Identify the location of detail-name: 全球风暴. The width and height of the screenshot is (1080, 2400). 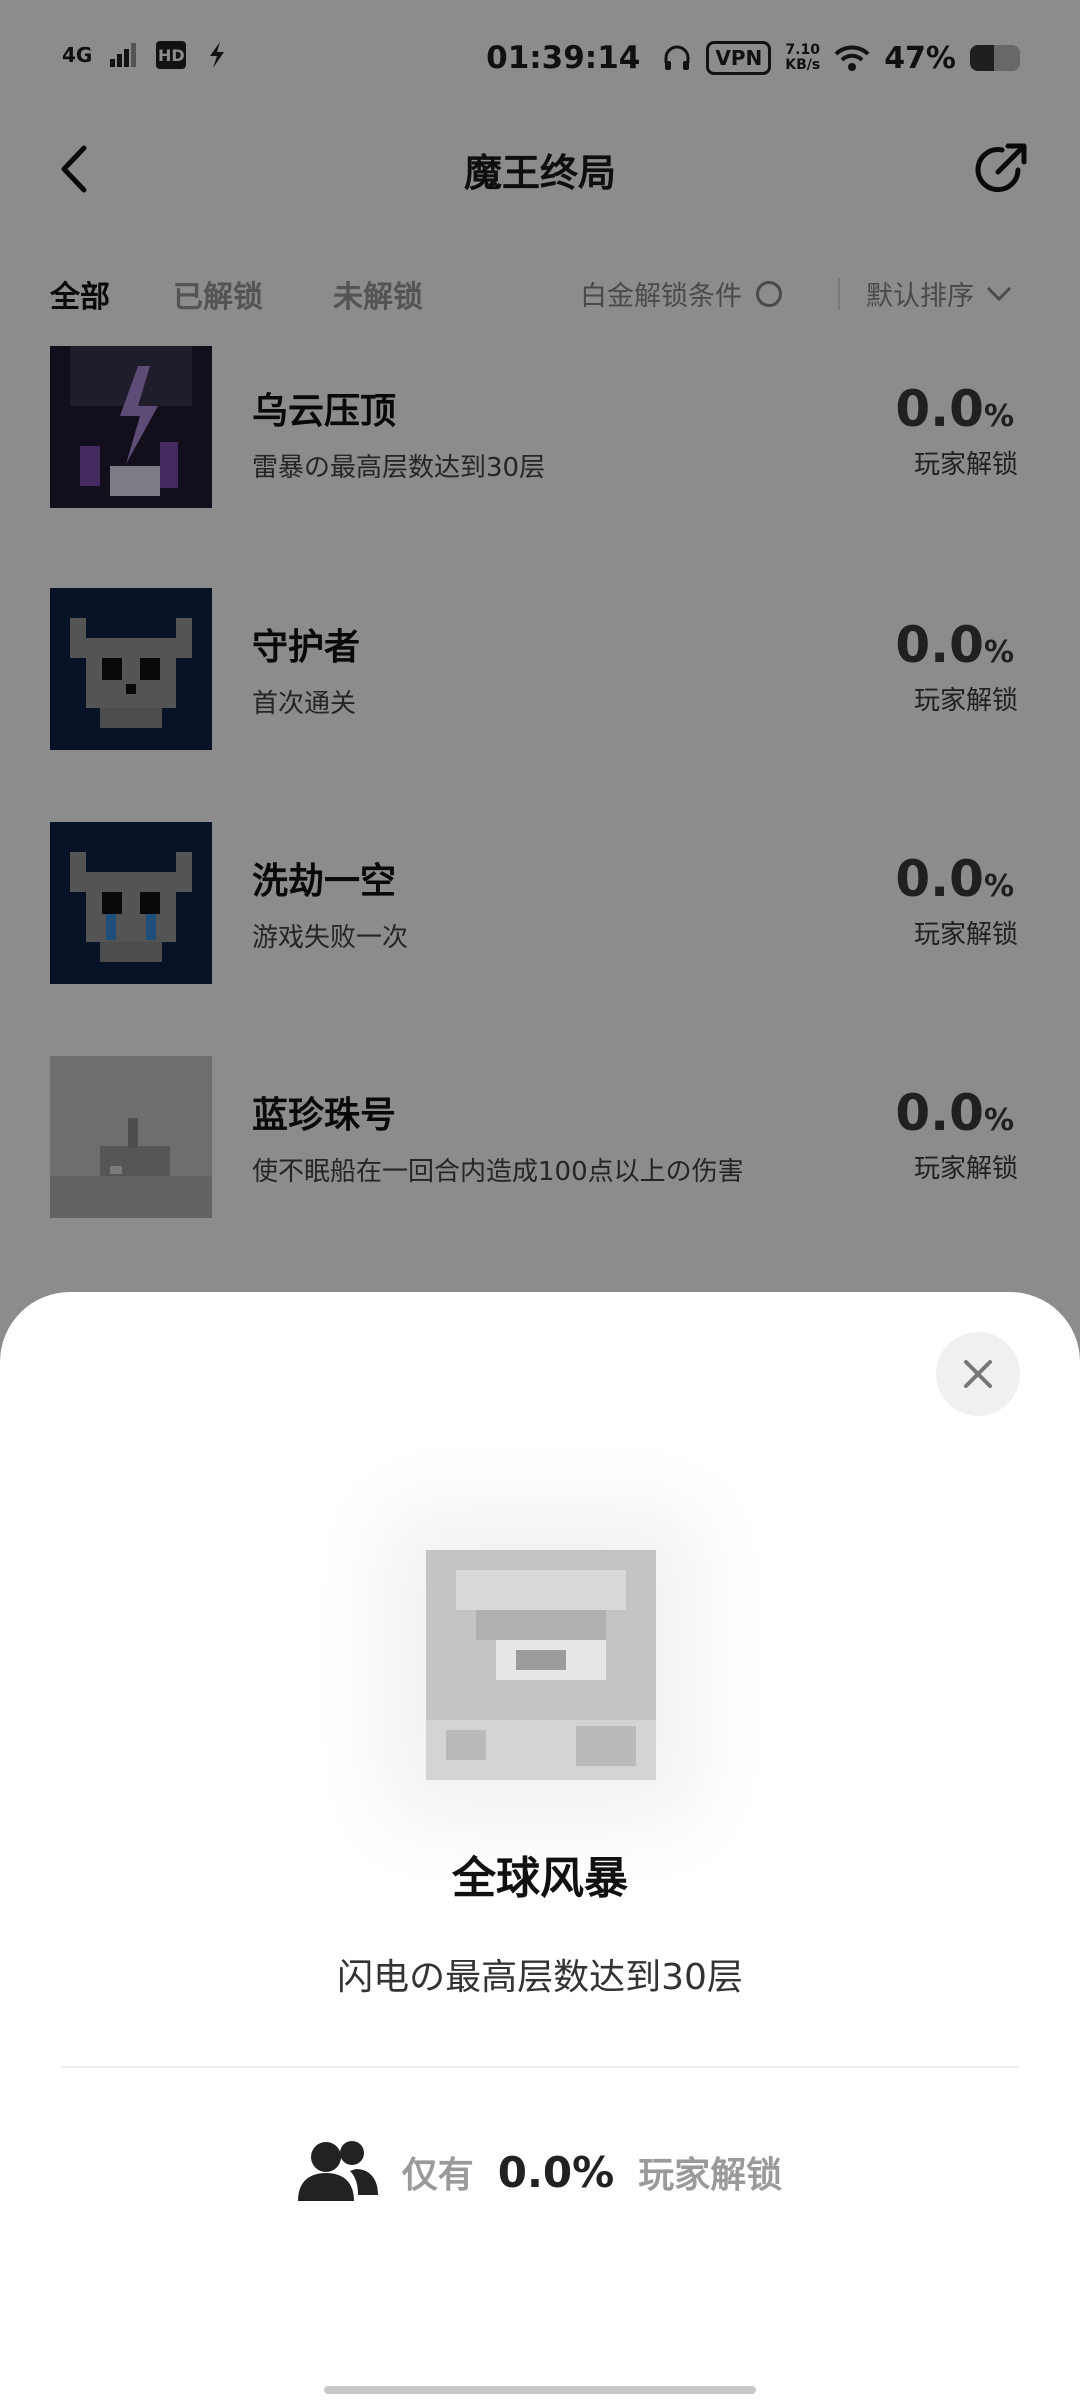
(540, 1878).